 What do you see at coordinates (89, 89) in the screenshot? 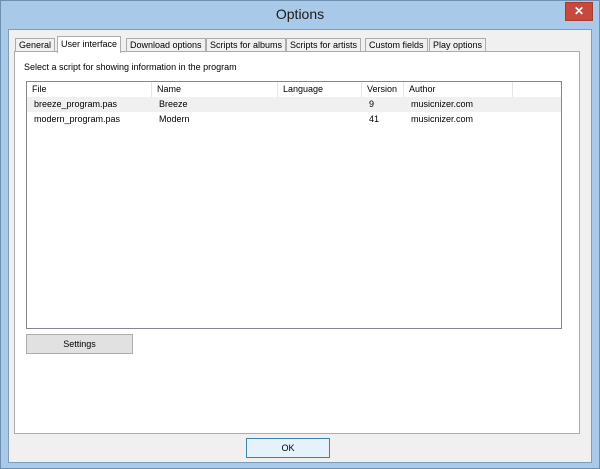
I see `column-header-file: File` at bounding box center [89, 89].